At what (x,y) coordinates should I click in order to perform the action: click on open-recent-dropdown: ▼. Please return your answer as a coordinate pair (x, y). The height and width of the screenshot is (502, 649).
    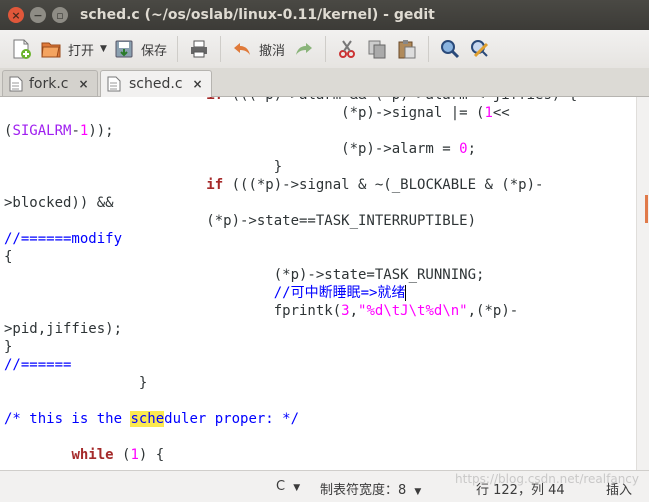
    Looking at the image, I should click on (103, 49).